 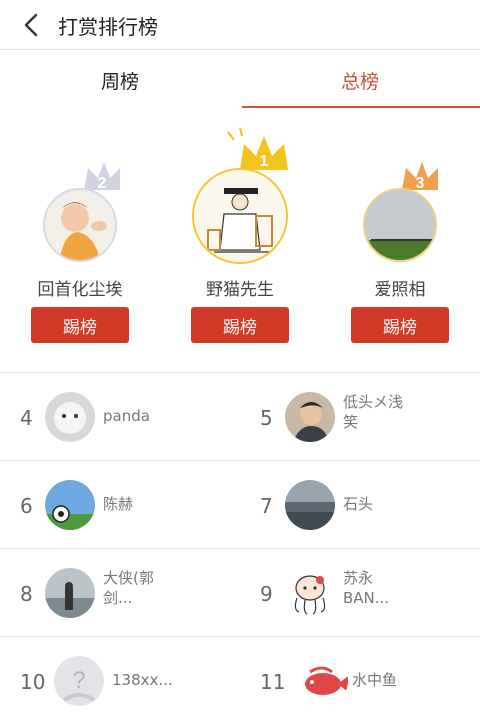 What do you see at coordinates (33, 682) in the screenshot?
I see `rank-number: 10` at bounding box center [33, 682].